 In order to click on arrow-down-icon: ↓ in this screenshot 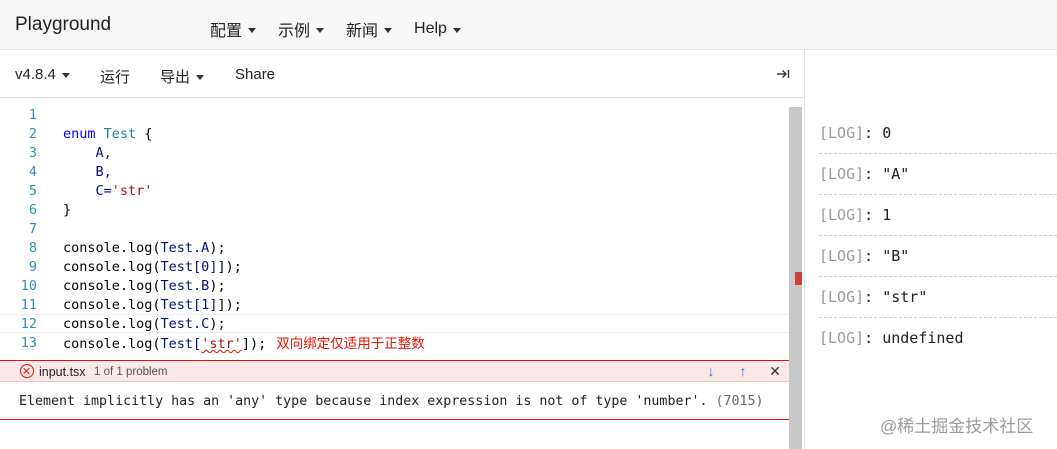, I will do `click(711, 371)`.